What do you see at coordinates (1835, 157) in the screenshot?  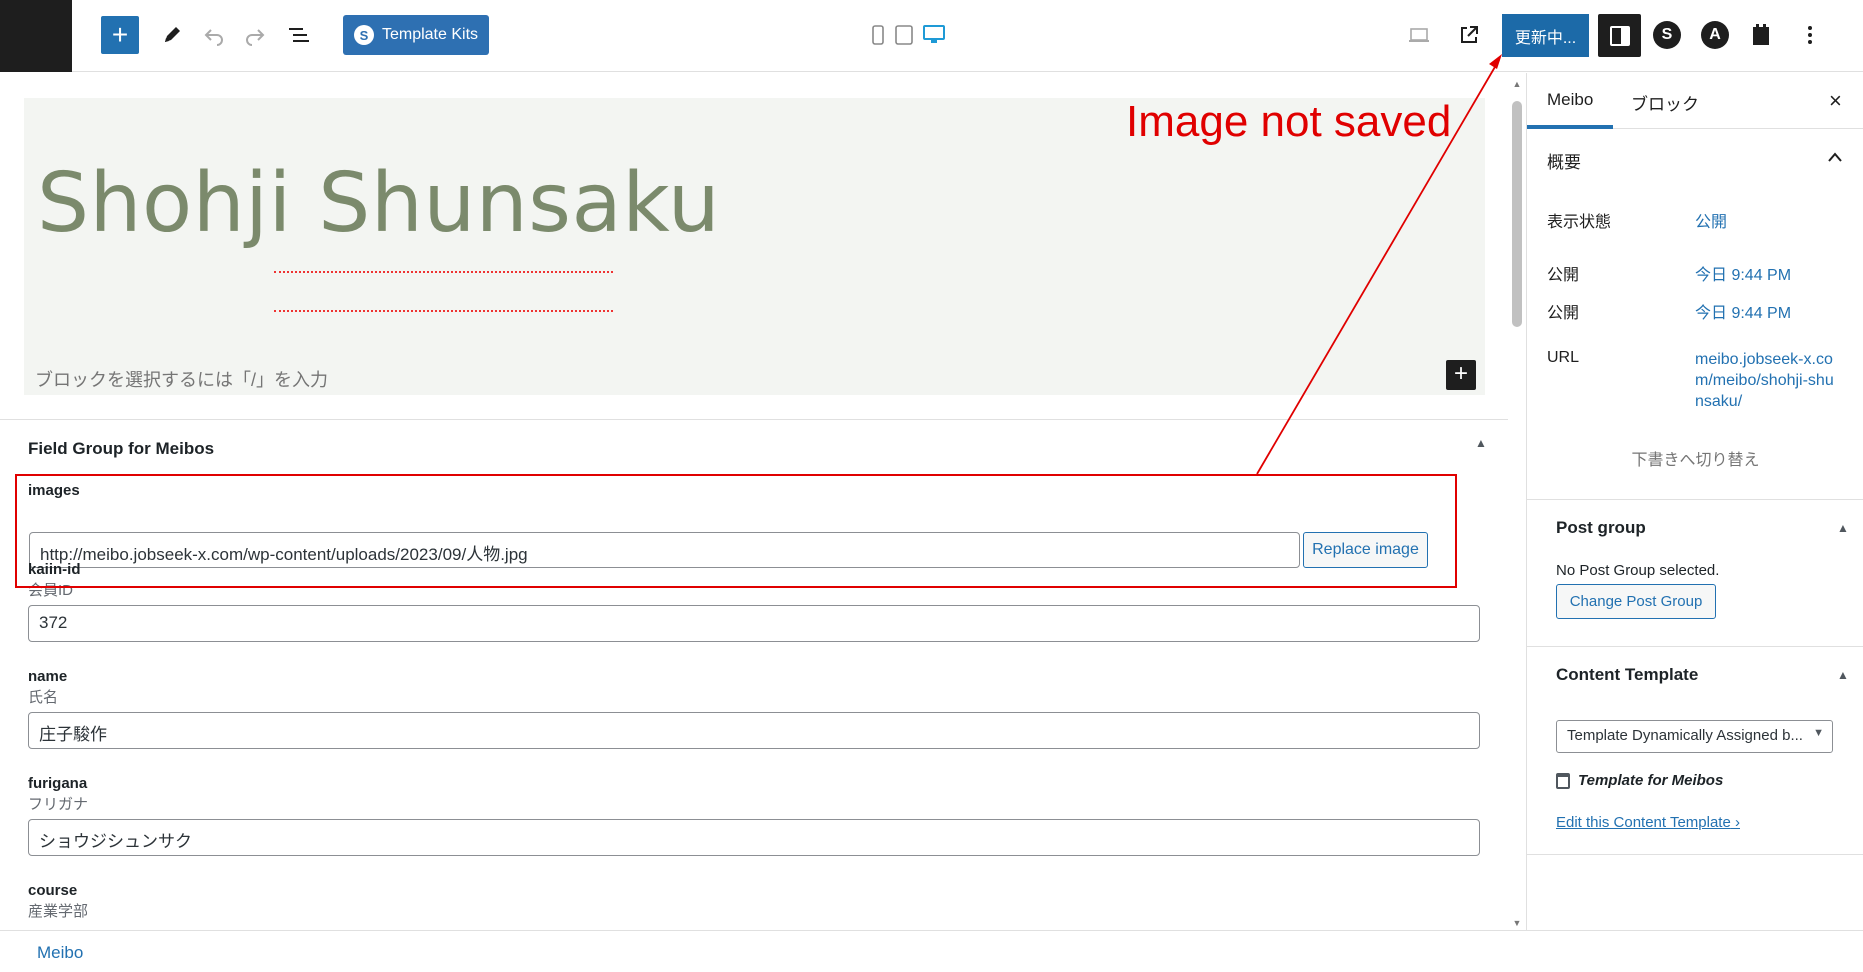 I see `chevron-up-icon` at bounding box center [1835, 157].